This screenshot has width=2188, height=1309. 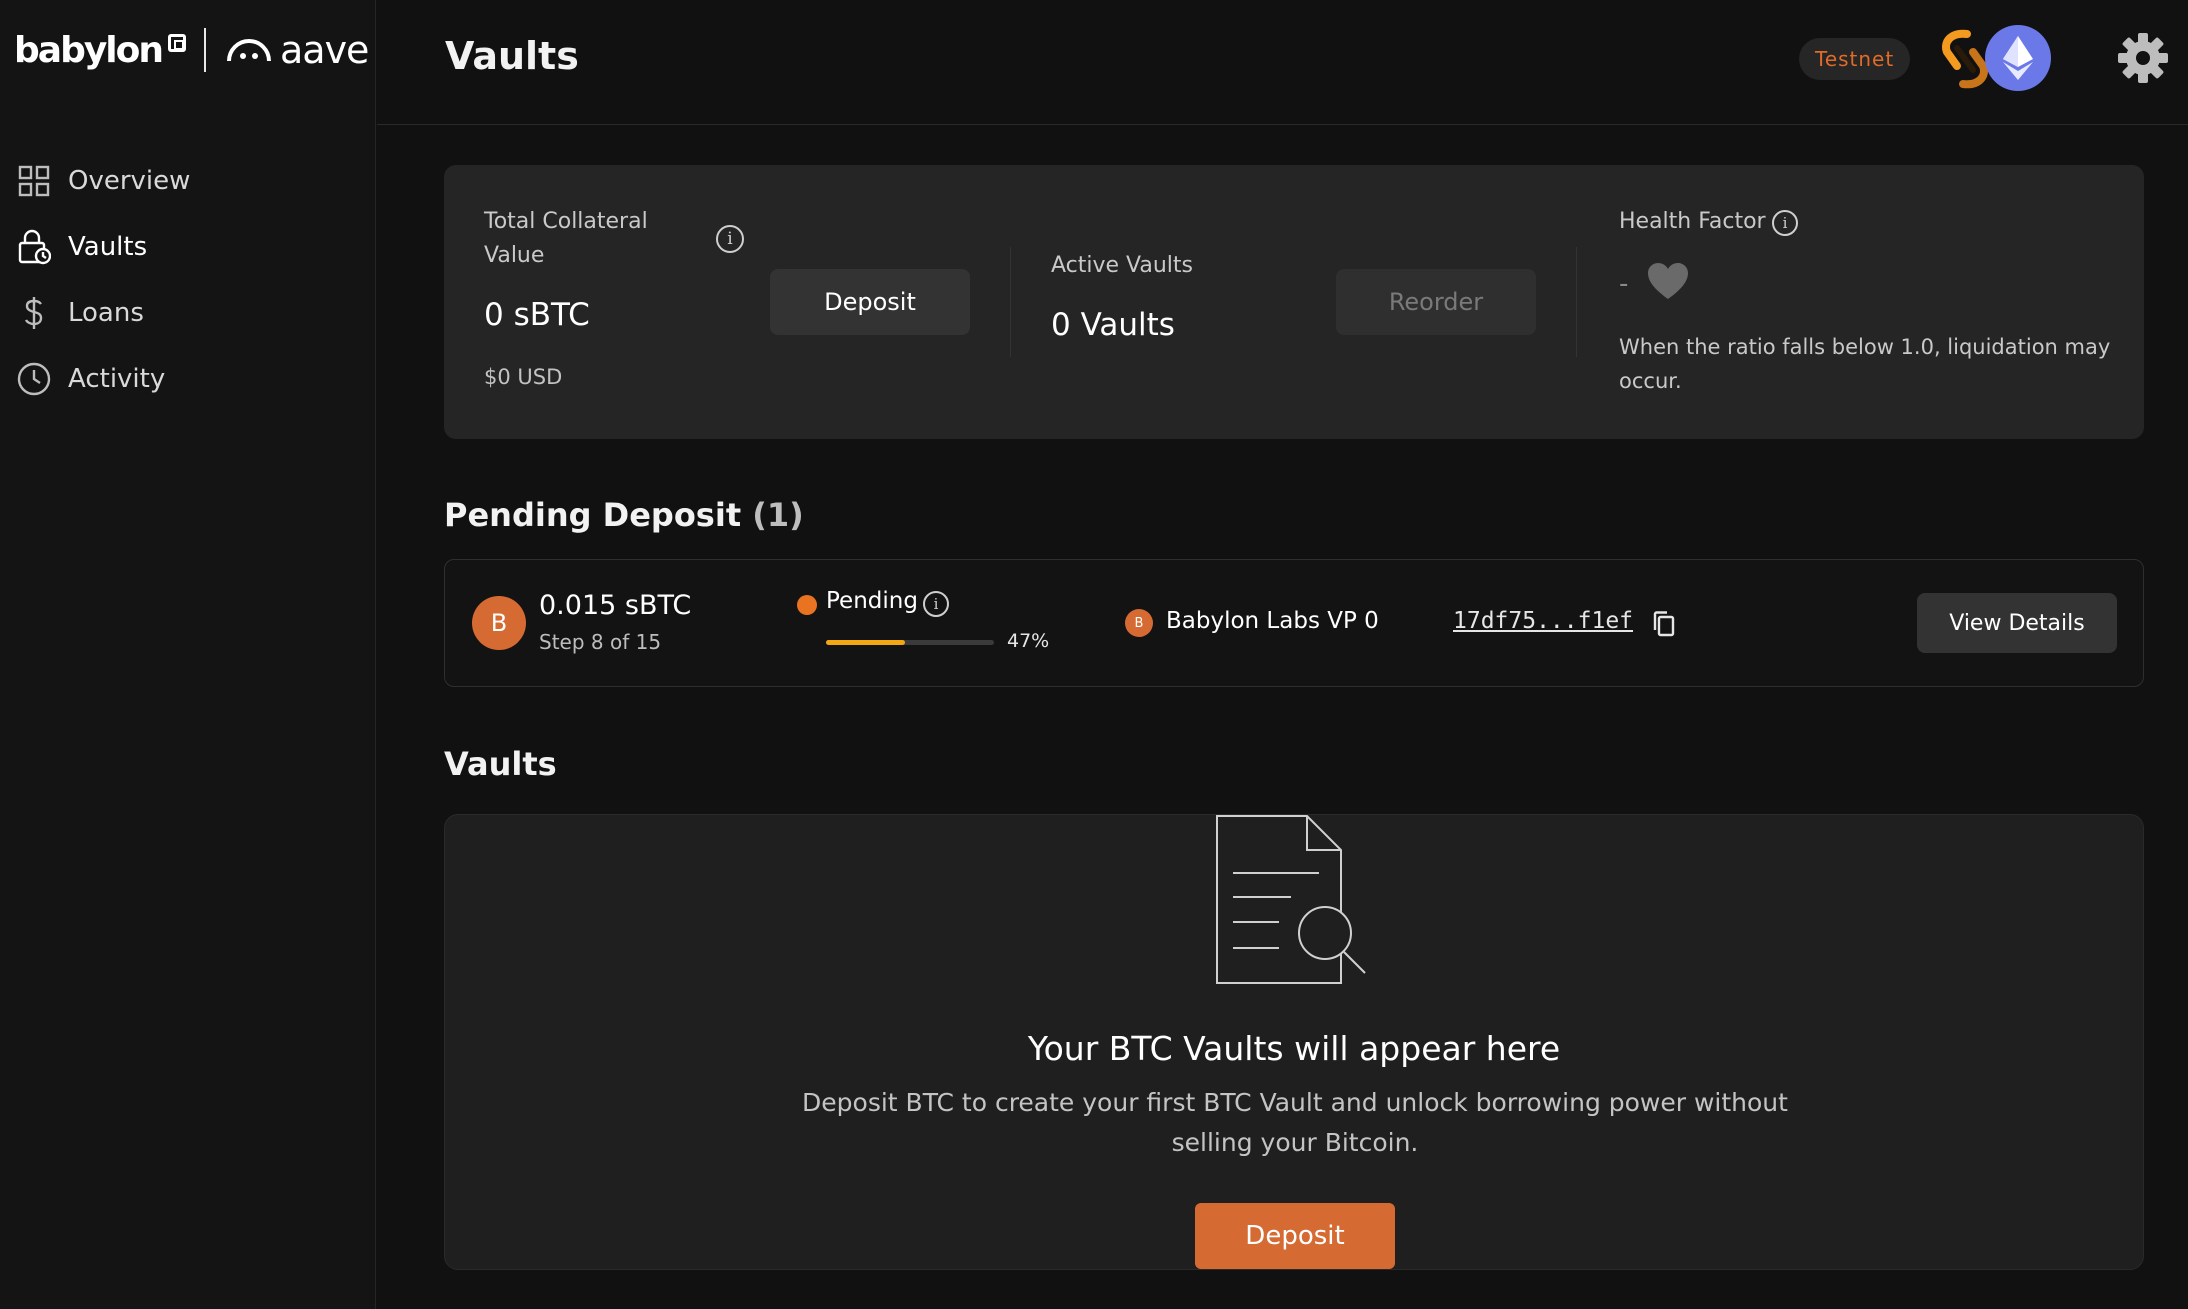 What do you see at coordinates (807, 605) in the screenshot?
I see `status-dot` at bounding box center [807, 605].